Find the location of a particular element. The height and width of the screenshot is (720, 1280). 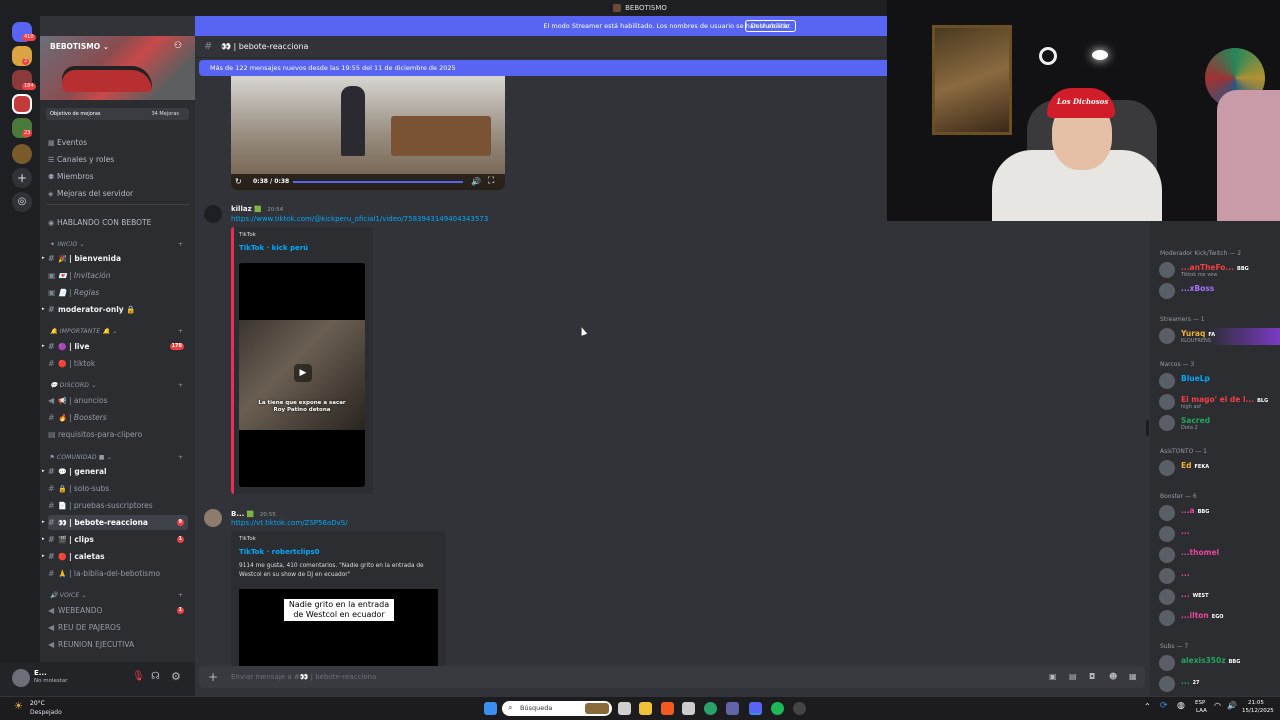

nav-server-boosts: ◈ Mejoras del servidor is located at coordinates (90, 193).